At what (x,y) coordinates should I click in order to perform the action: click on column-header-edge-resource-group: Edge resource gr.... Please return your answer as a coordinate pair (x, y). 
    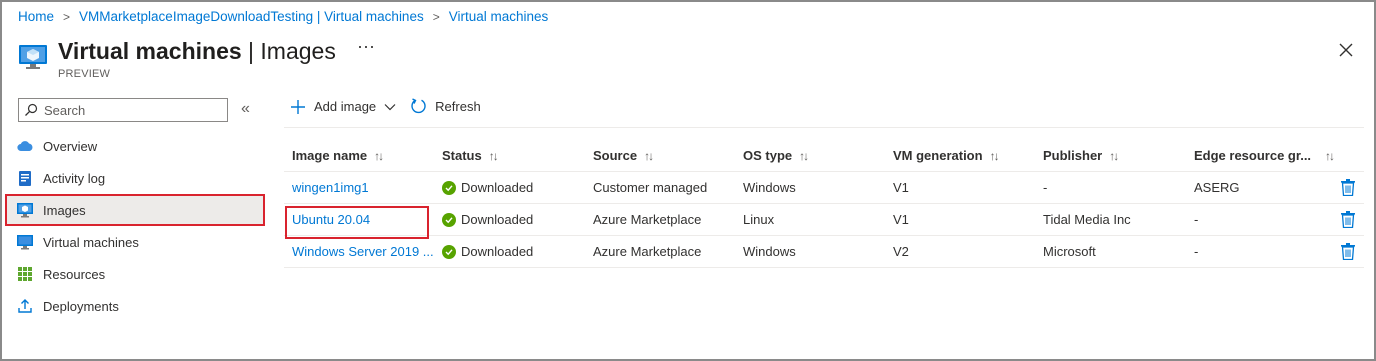
    Looking at the image, I should click on (1251, 155).